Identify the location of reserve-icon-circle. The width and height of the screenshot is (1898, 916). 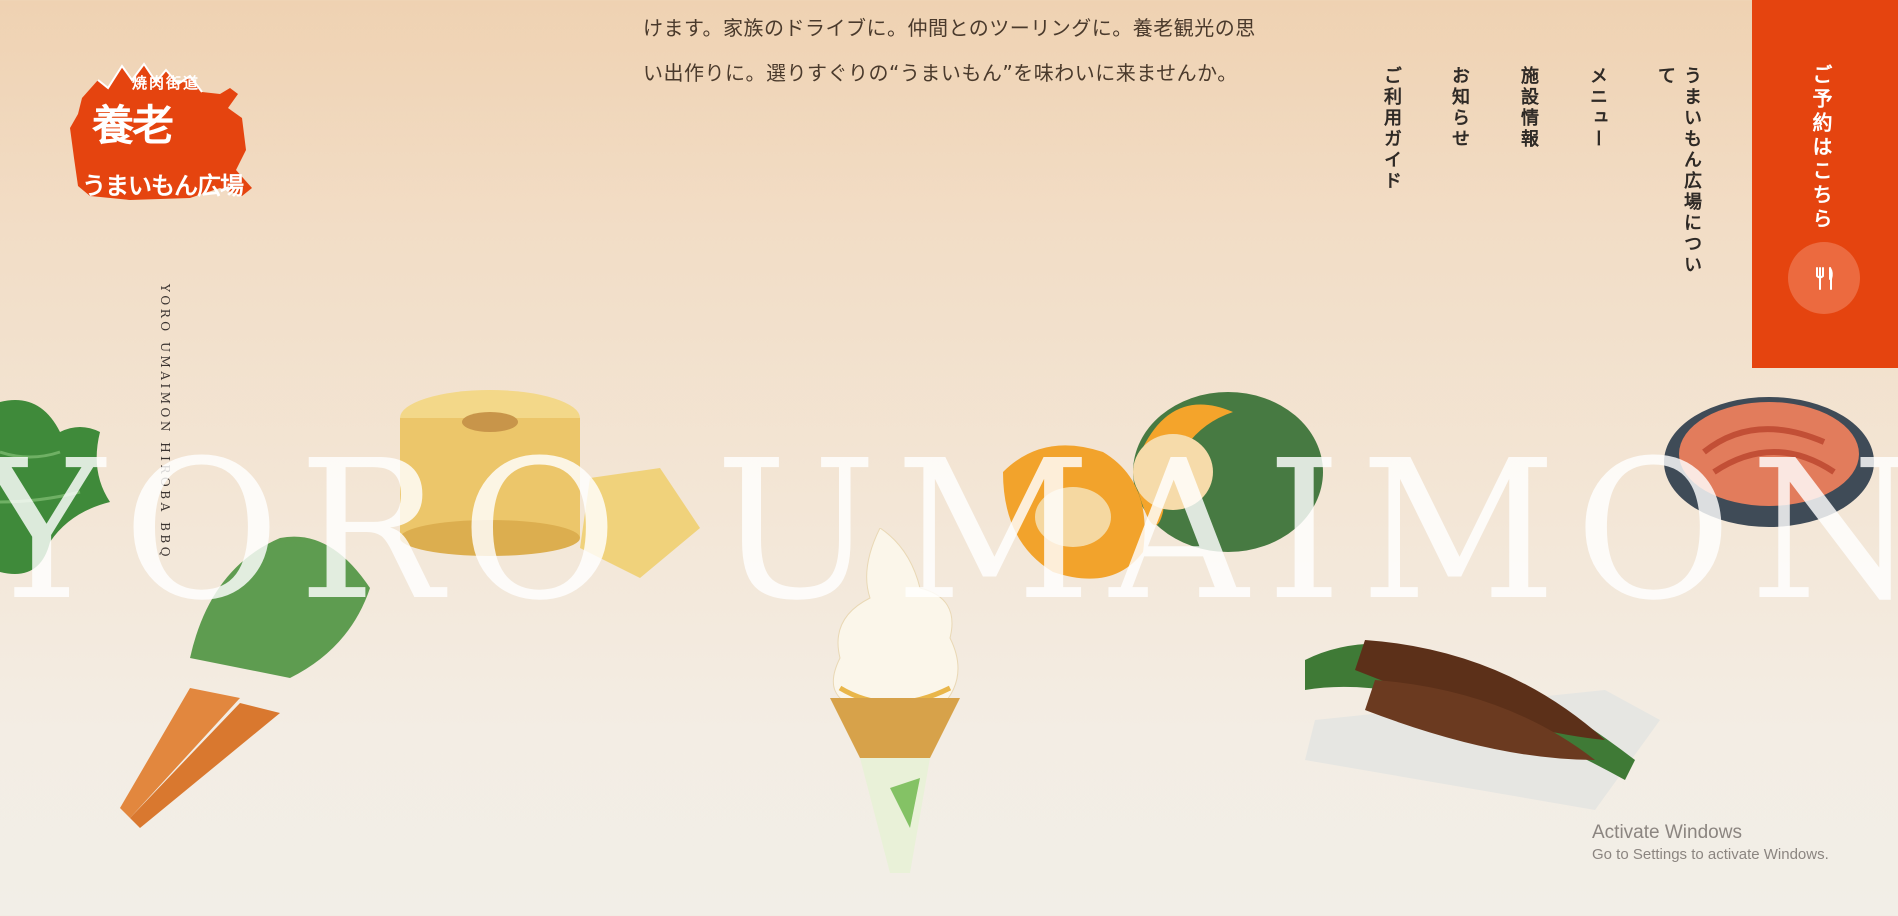
(1824, 278).